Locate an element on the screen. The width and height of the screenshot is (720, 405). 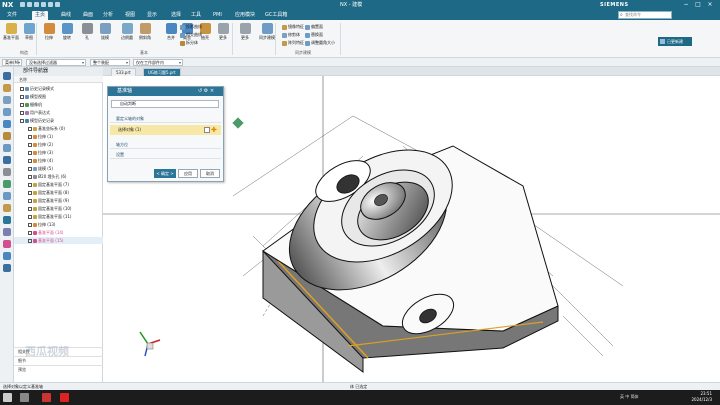
menu-tab: 显示 is located at coordinates (152, 15).